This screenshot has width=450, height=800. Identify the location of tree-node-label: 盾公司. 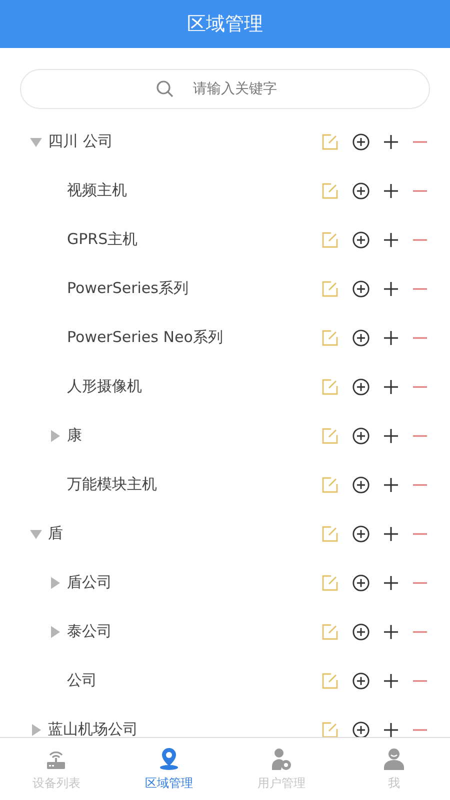
(194, 582).